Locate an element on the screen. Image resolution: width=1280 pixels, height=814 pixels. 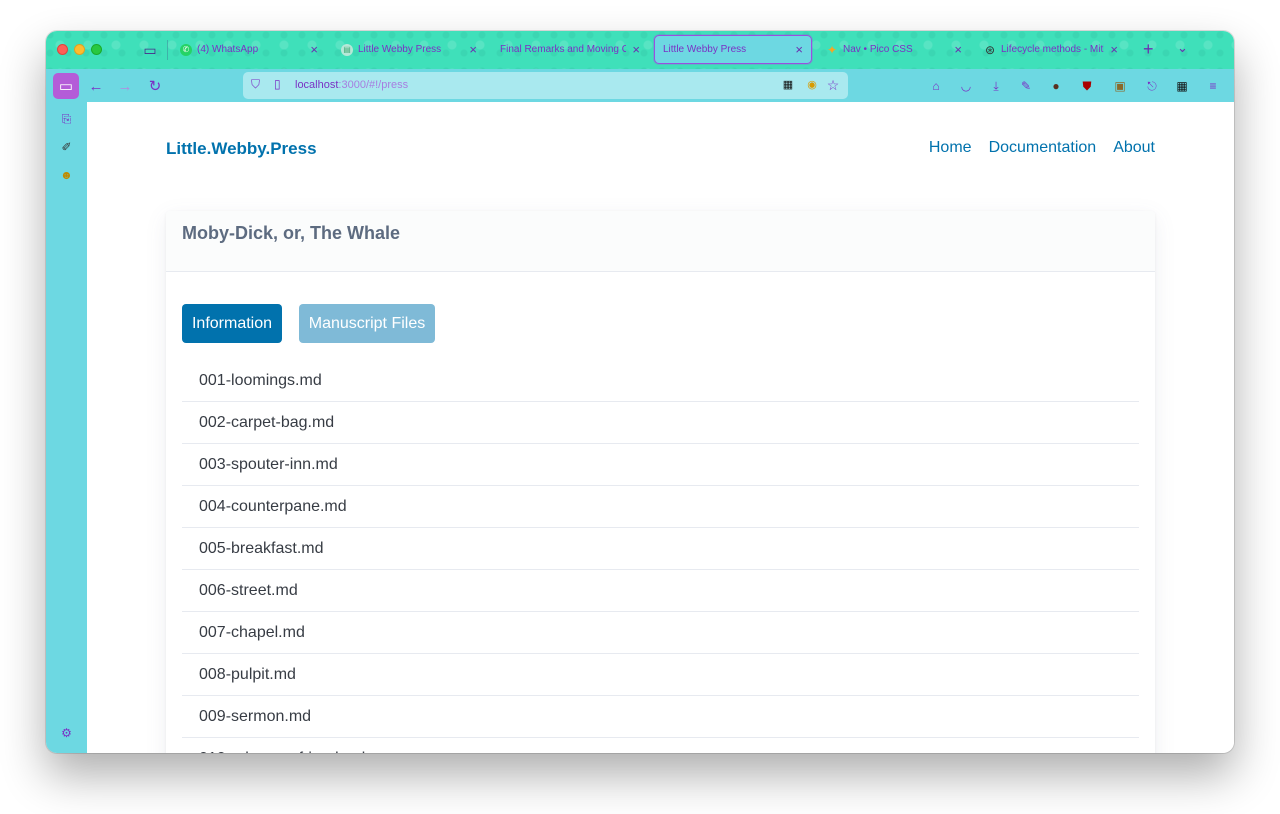
tab-active-little-webby-press: Little Webby Press × is located at coordinates (733, 49).